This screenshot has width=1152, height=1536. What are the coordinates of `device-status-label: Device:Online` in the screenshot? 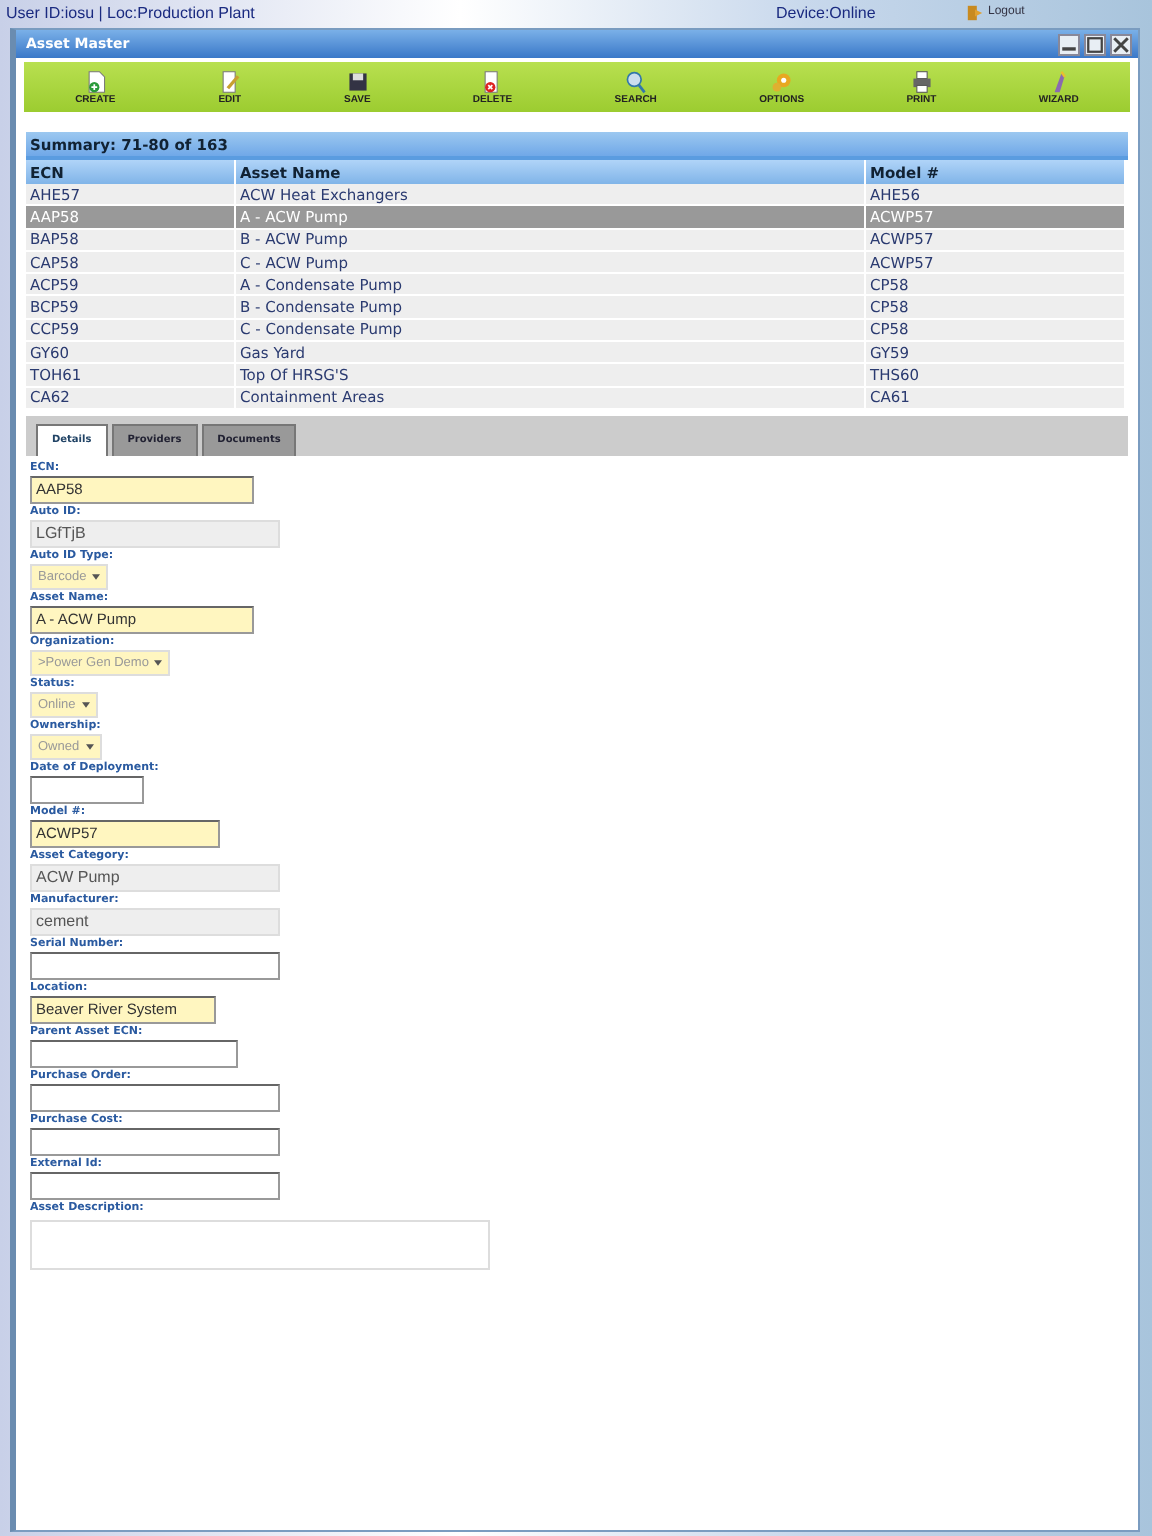 It's located at (827, 12).